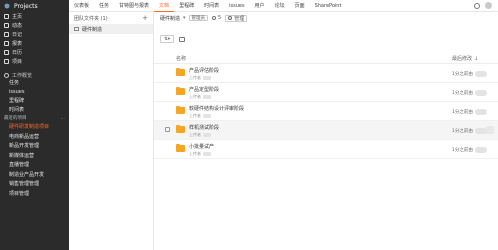  I want to click on tab-pages: 页面, so click(300, 6).